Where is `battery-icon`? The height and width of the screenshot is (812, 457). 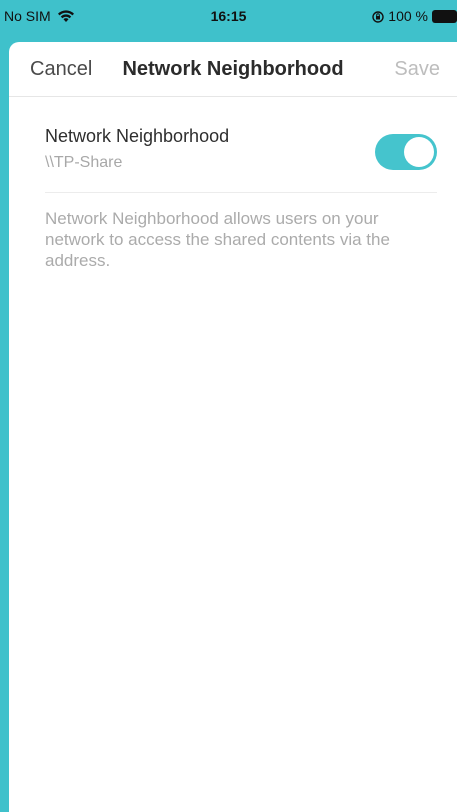 battery-icon is located at coordinates (444, 16).